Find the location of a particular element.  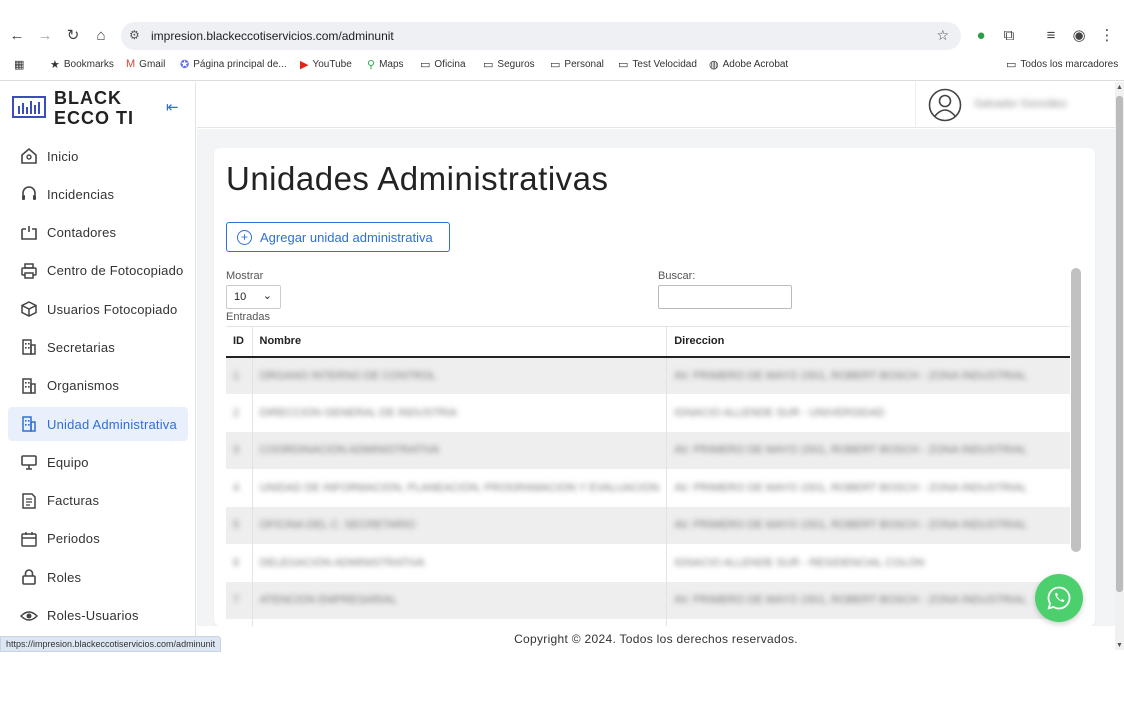

column-header-nombre: Nombre is located at coordinates (459, 342).